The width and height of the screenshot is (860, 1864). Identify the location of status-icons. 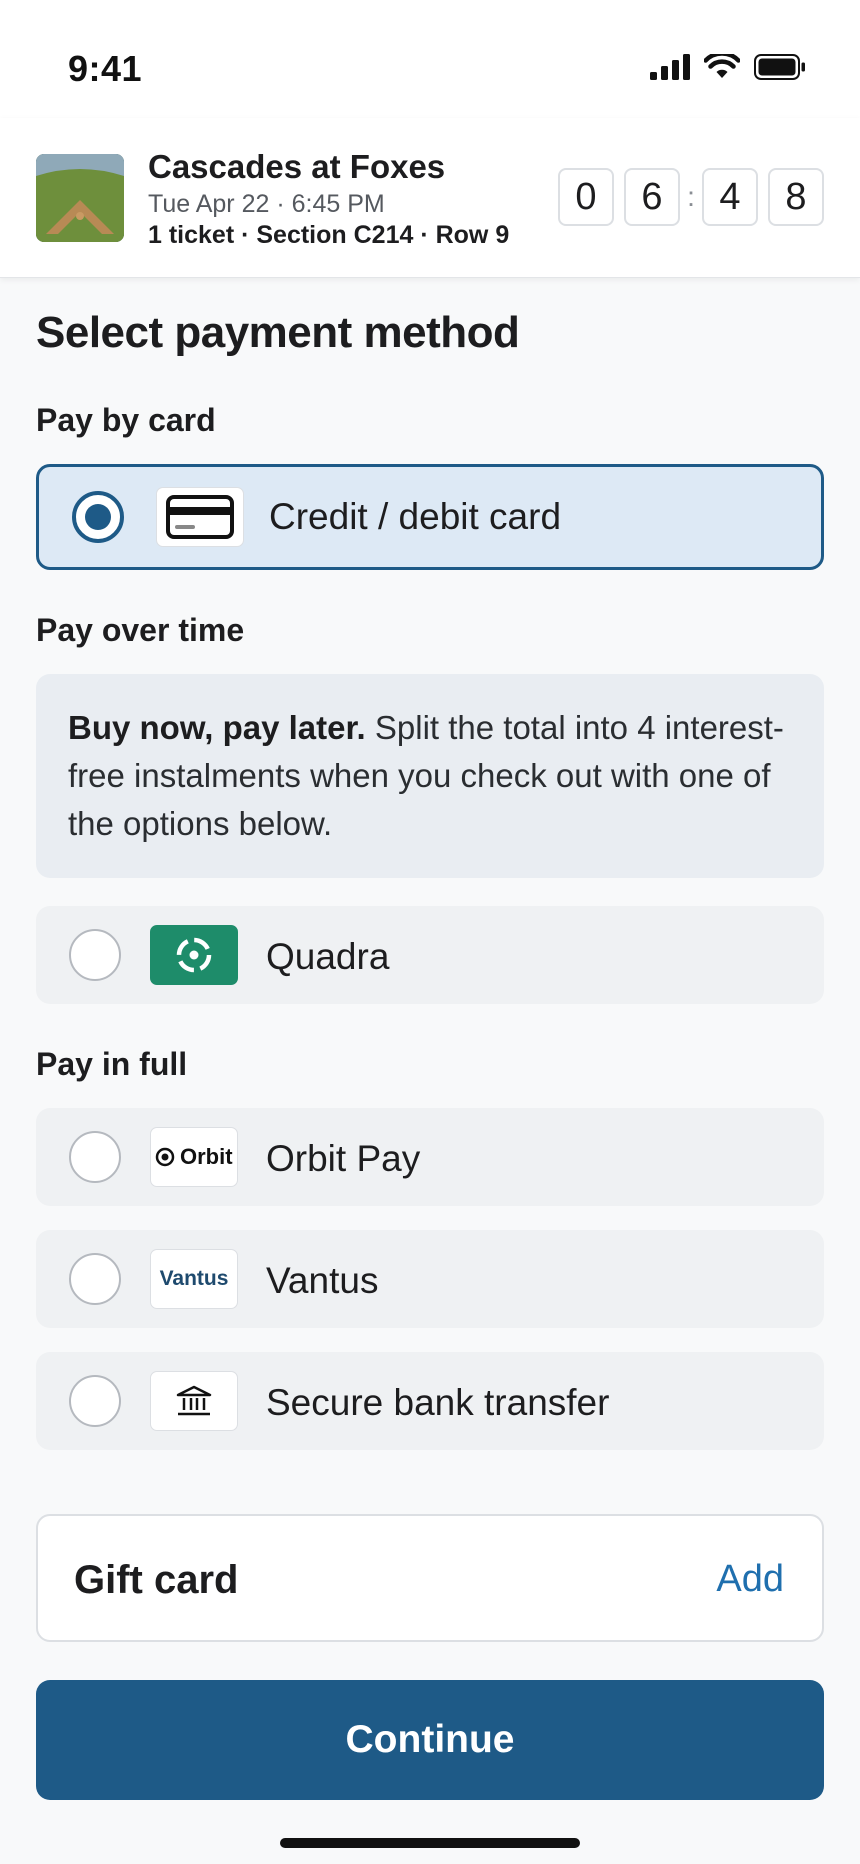
(728, 67).